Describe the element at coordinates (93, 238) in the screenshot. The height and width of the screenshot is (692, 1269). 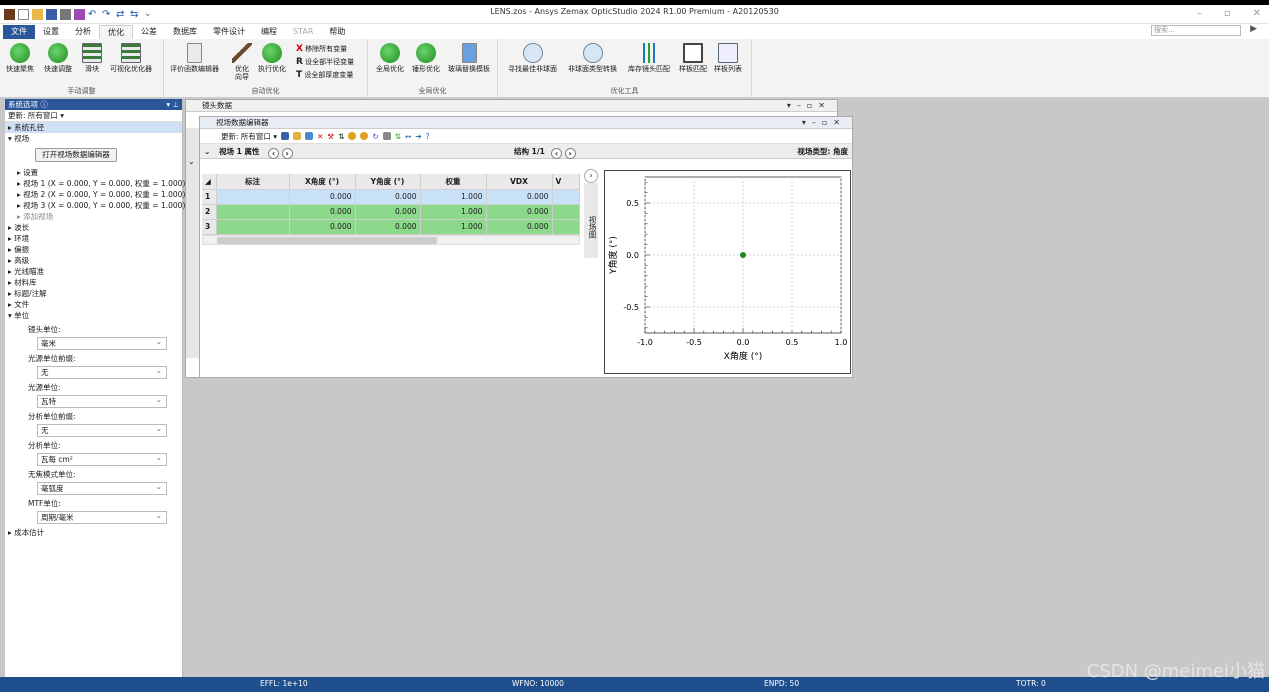
I see `tree-item-environment: ▸ 环境` at that location.